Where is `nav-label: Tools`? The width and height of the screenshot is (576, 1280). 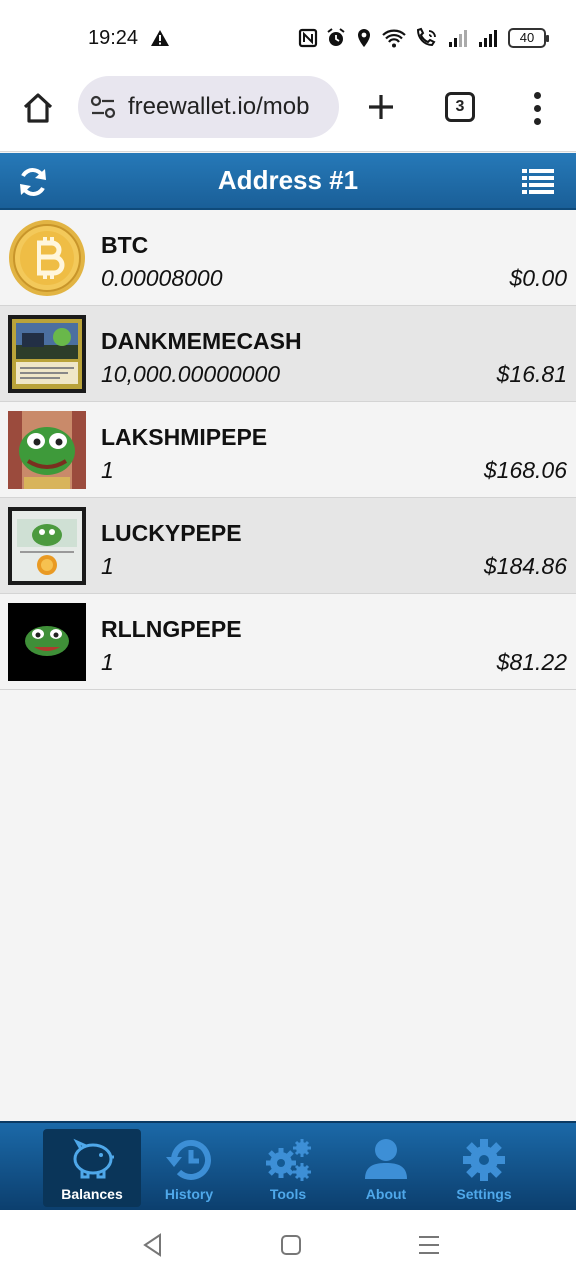 nav-label: Tools is located at coordinates (288, 1194).